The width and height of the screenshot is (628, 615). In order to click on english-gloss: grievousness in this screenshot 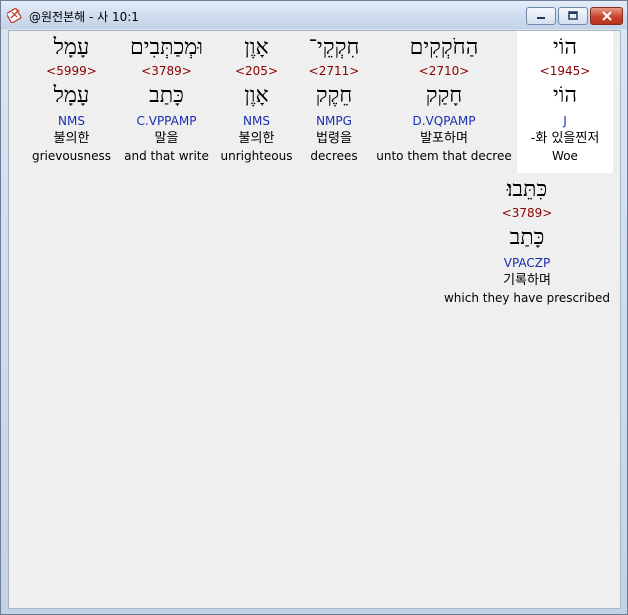, I will do `click(71, 156)`.